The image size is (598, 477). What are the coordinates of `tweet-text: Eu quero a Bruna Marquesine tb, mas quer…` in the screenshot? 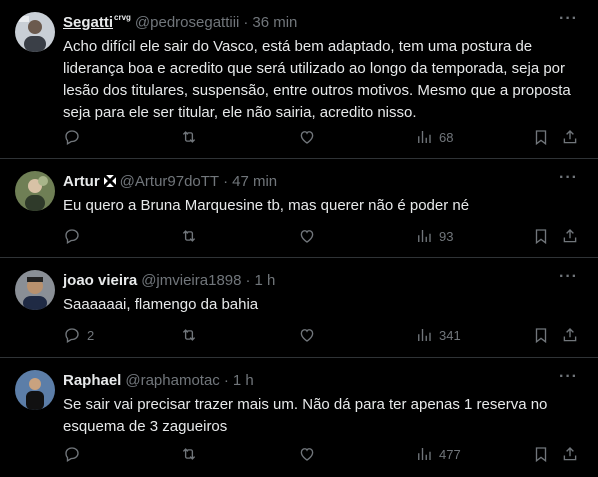 It's located at (266, 205).